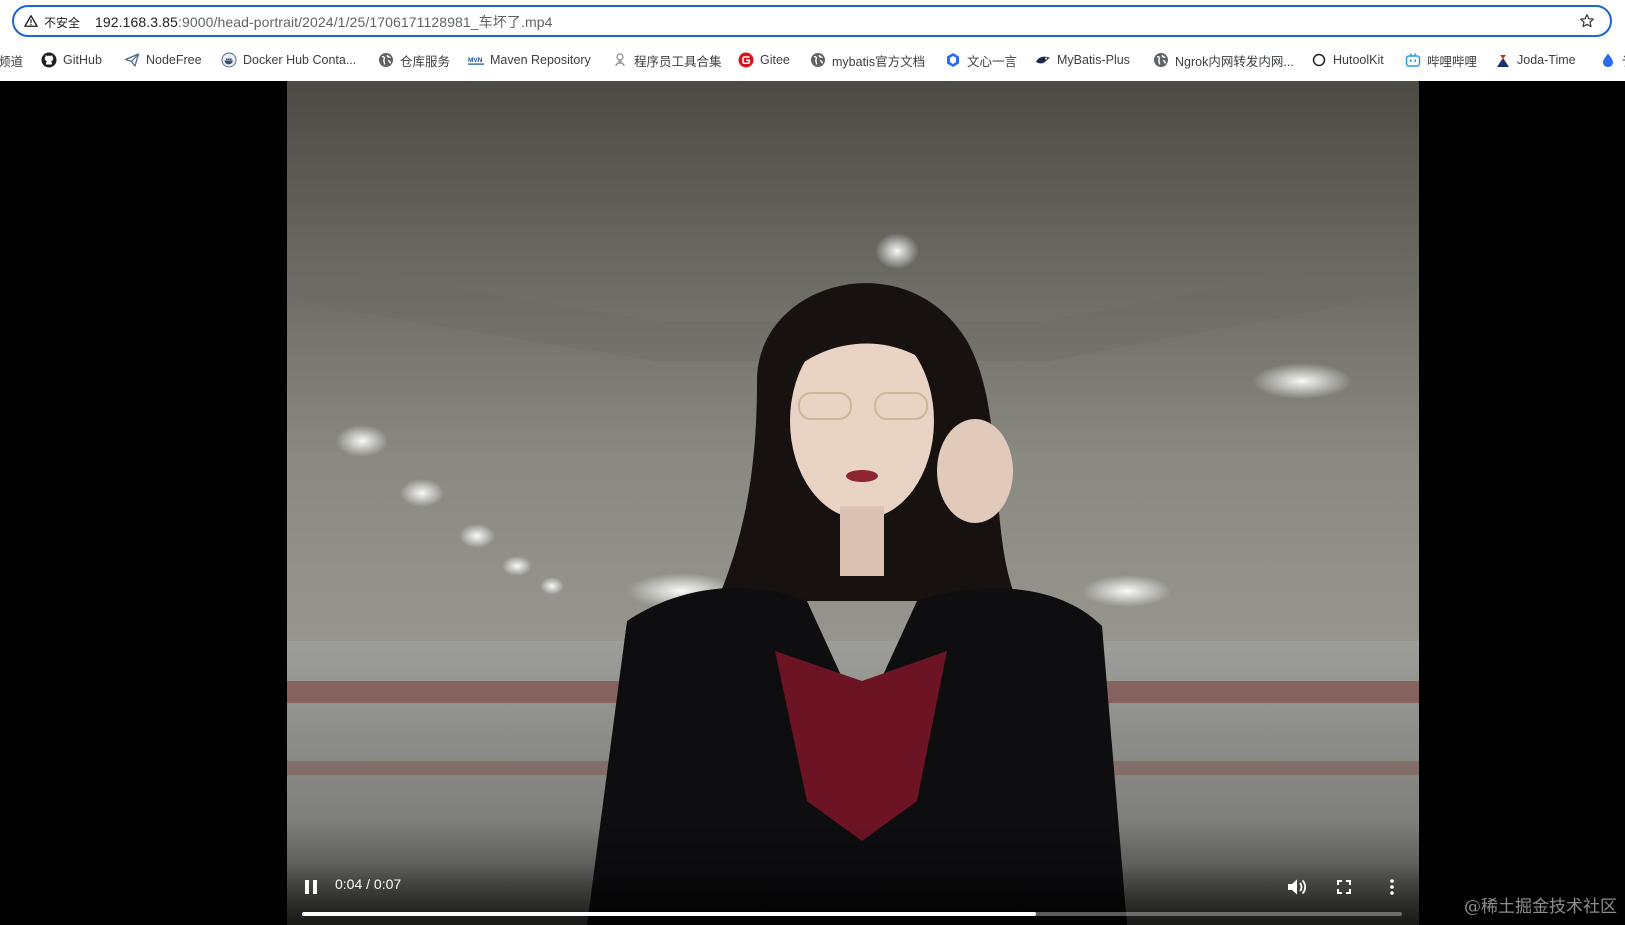 Image resolution: width=1625 pixels, height=925 pixels. Describe the element at coordinates (1452, 61) in the screenshot. I see `bookmark-label: 哔哩哔哩` at that location.